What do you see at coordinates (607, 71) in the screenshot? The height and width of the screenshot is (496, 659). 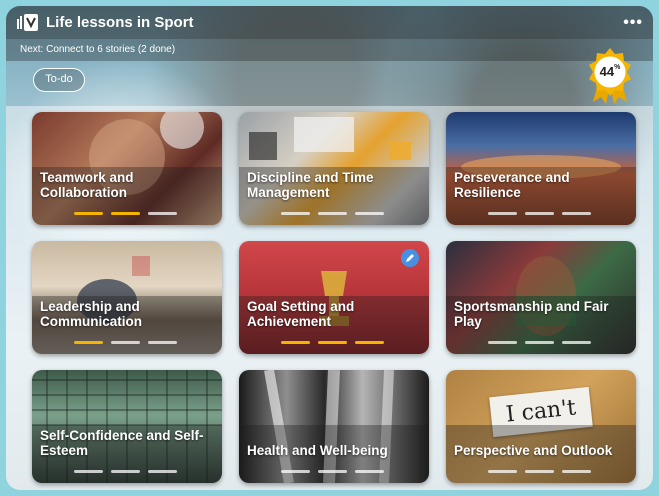 I see `progress-badge-value: 44` at bounding box center [607, 71].